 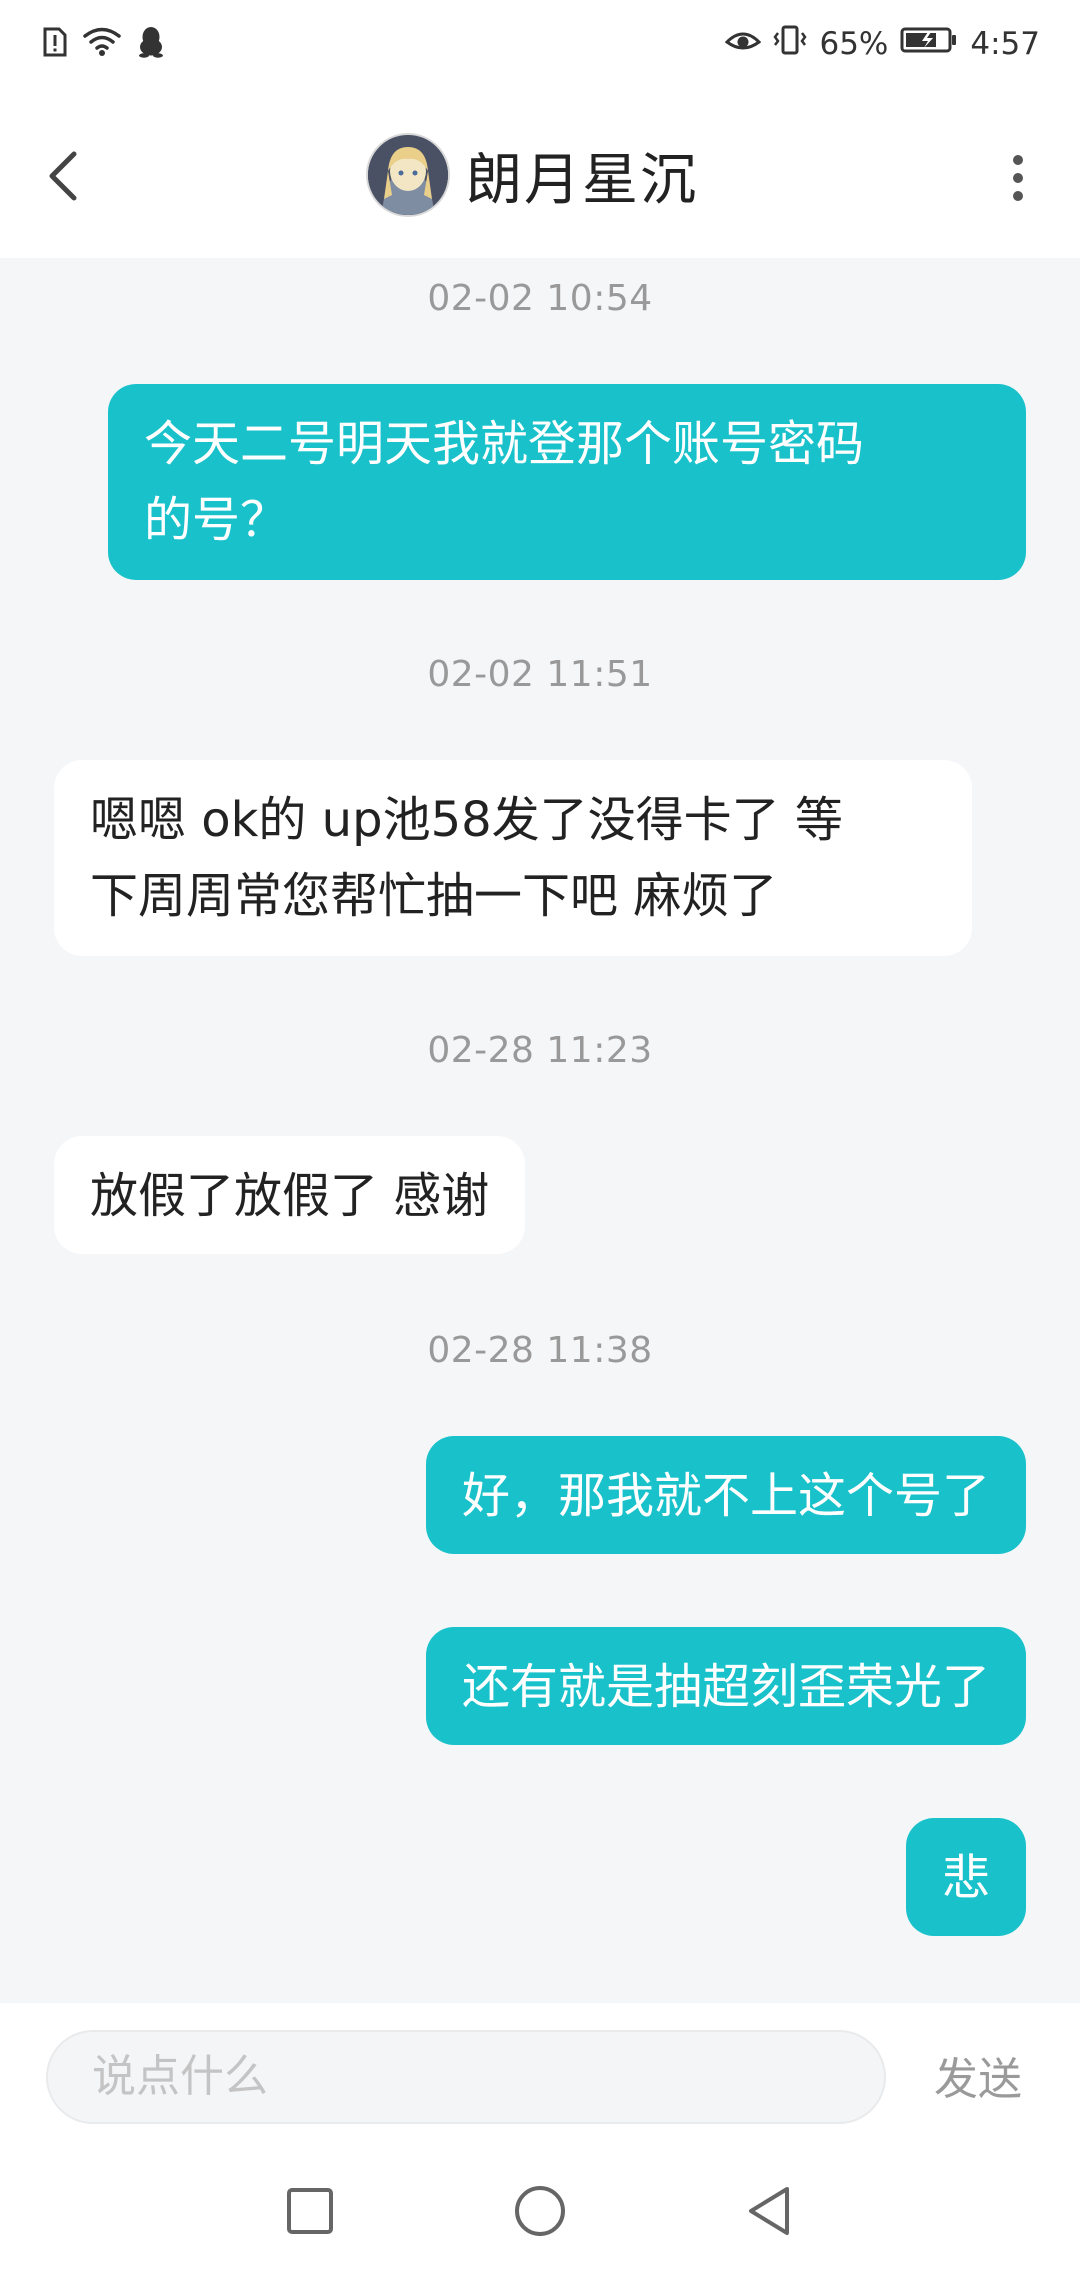 I want to click on chat-title-group: 朗月星沉, so click(x=532, y=175).